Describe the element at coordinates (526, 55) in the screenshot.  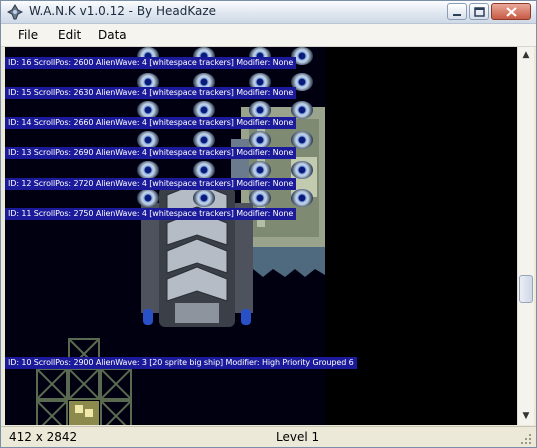
I see `scroll-up-arrow-icon: ▲` at that location.